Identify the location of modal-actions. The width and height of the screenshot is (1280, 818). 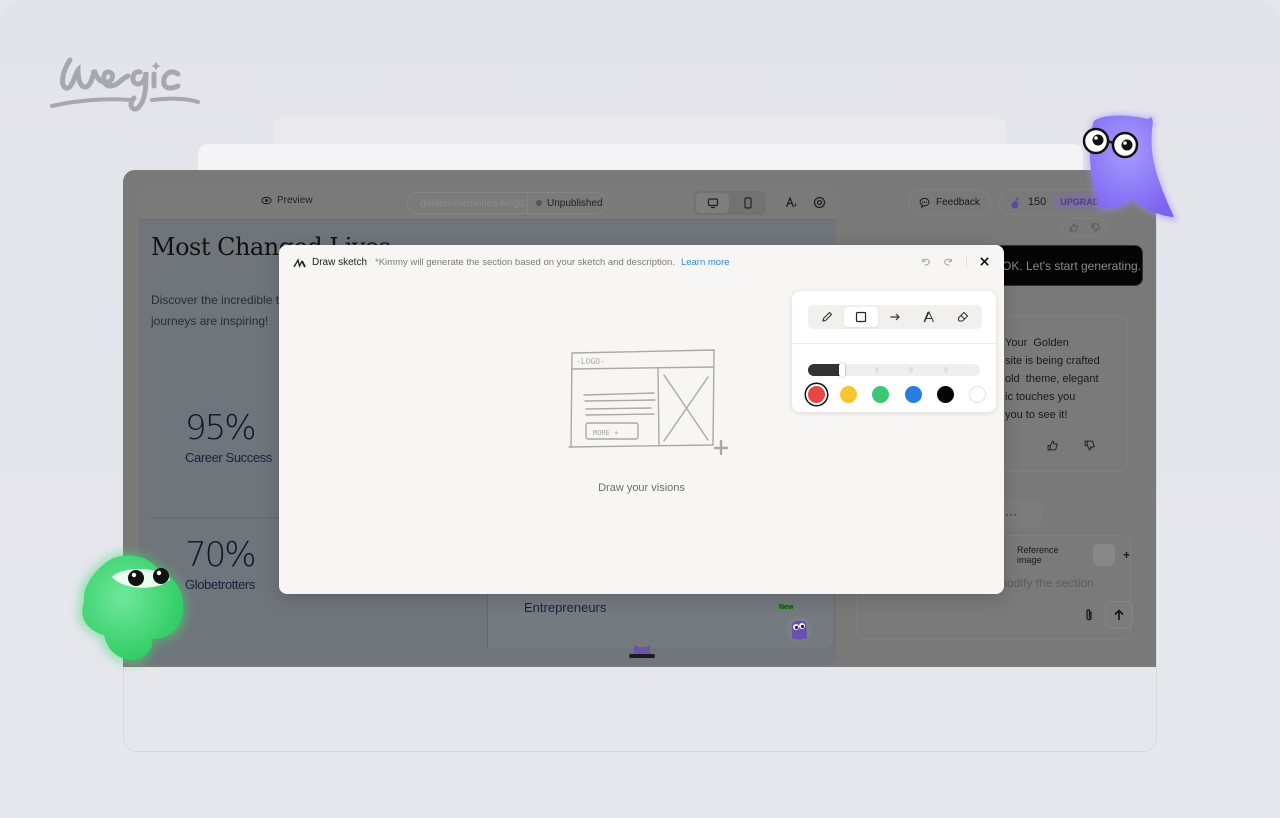
(955, 261).